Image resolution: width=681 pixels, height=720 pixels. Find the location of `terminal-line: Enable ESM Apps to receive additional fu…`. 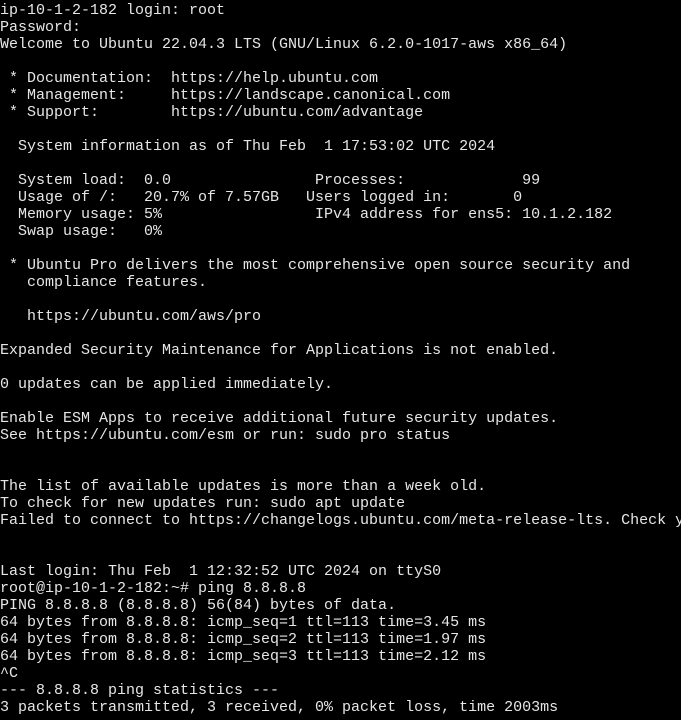

terminal-line: Enable ESM Apps to receive additional fu… is located at coordinates (279, 418).